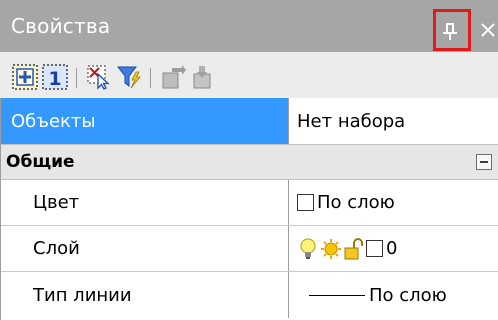  What do you see at coordinates (56, 248) in the screenshot?
I see `property-label-layer: Слой` at bounding box center [56, 248].